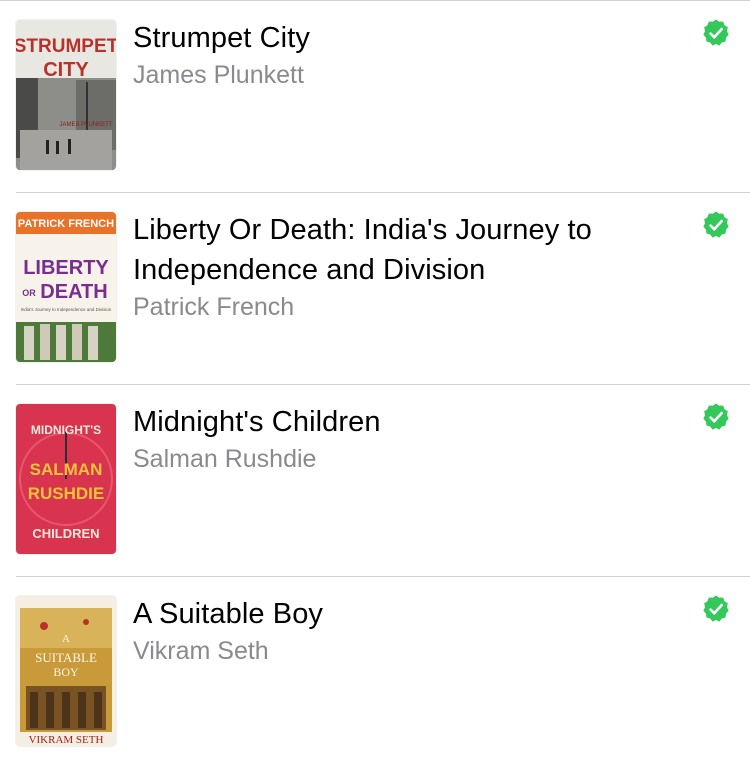 The width and height of the screenshot is (750, 768). Describe the element at coordinates (201, 651) in the screenshot. I see `book-author: Vikram Seth` at that location.